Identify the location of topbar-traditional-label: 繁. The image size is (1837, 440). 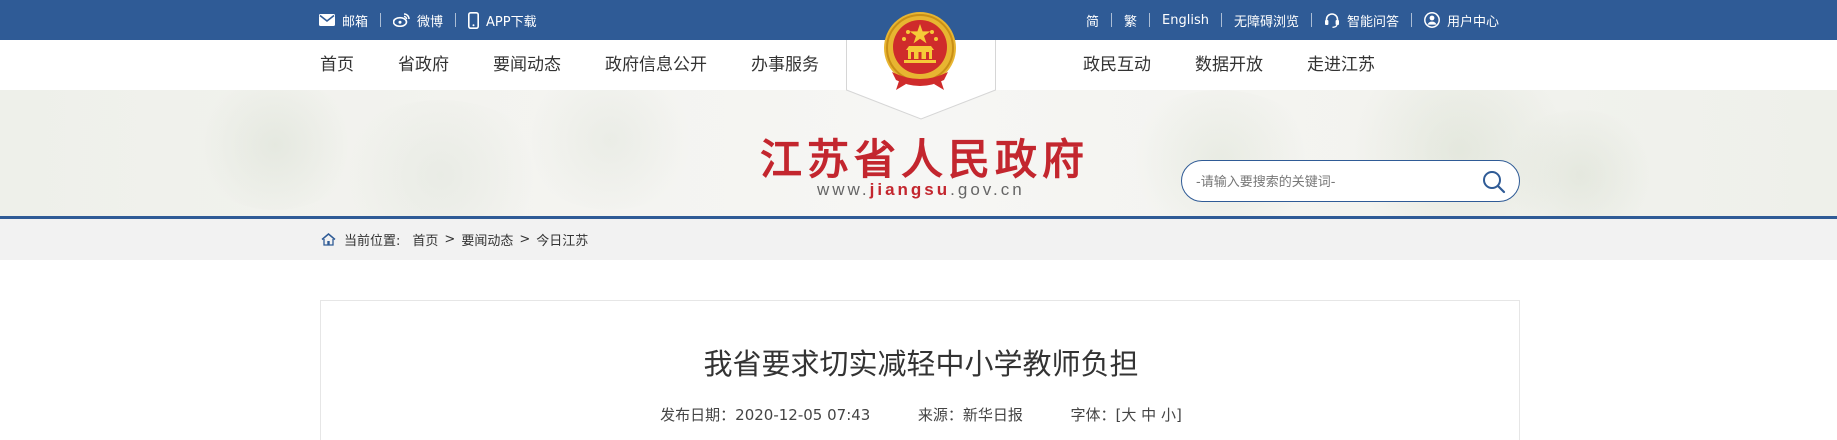
(1131, 22).